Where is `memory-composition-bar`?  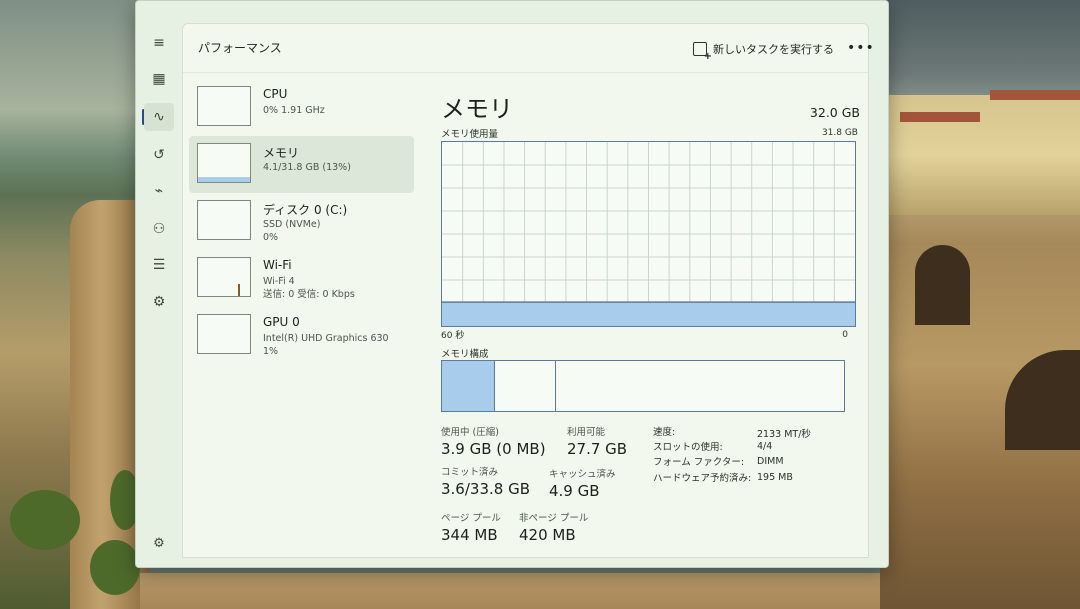
memory-composition-bar is located at coordinates (643, 386).